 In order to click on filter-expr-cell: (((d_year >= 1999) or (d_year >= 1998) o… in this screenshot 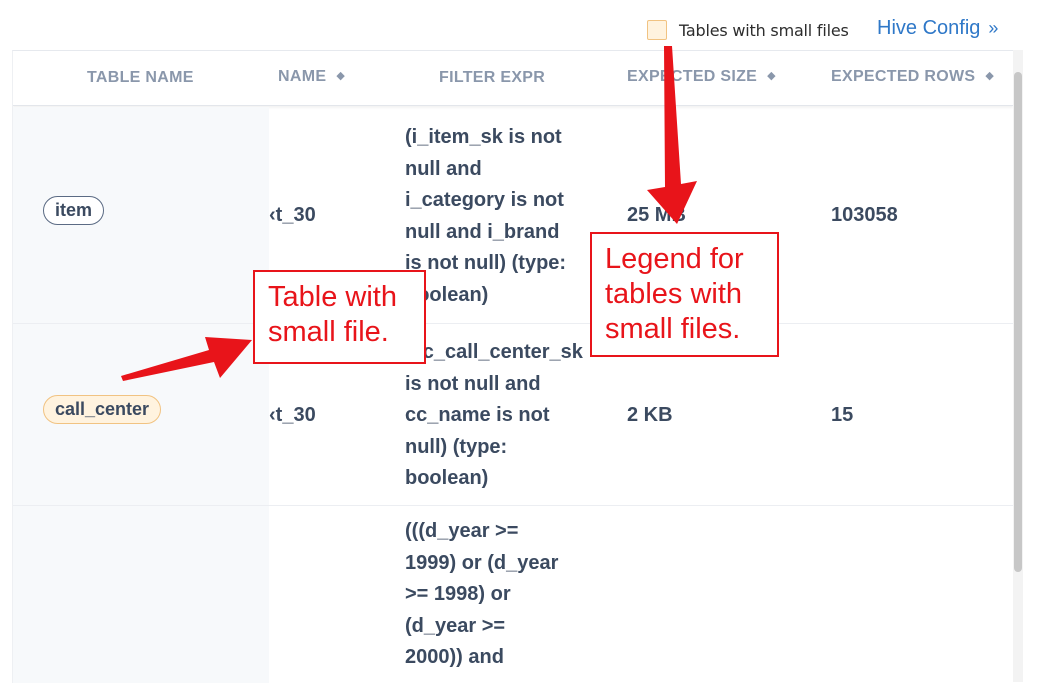, I will do `click(482, 594)`.